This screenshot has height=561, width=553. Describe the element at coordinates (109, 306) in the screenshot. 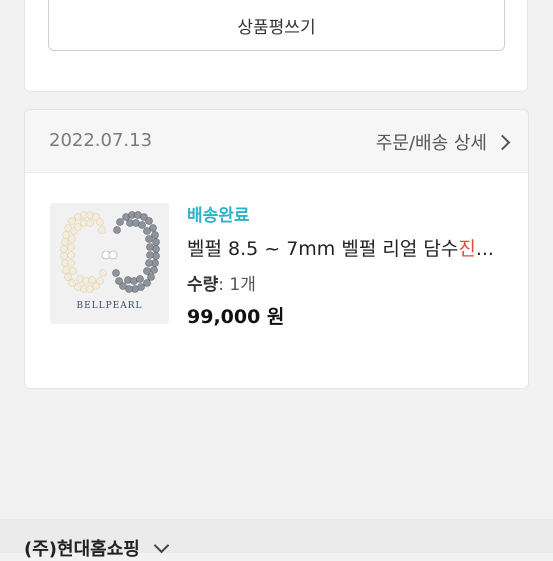

I see `product-brand-mark: BELLPEARL` at that location.